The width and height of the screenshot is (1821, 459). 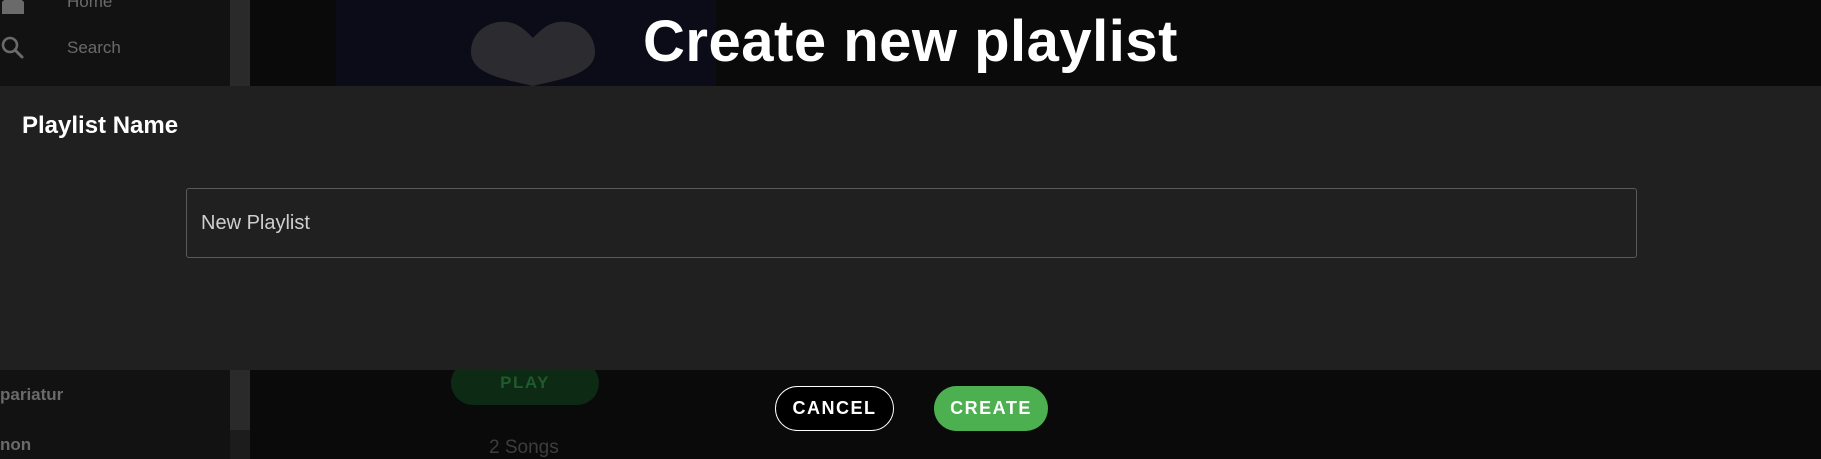 What do you see at coordinates (911, 223) in the screenshot?
I see `playlist-name-input` at bounding box center [911, 223].